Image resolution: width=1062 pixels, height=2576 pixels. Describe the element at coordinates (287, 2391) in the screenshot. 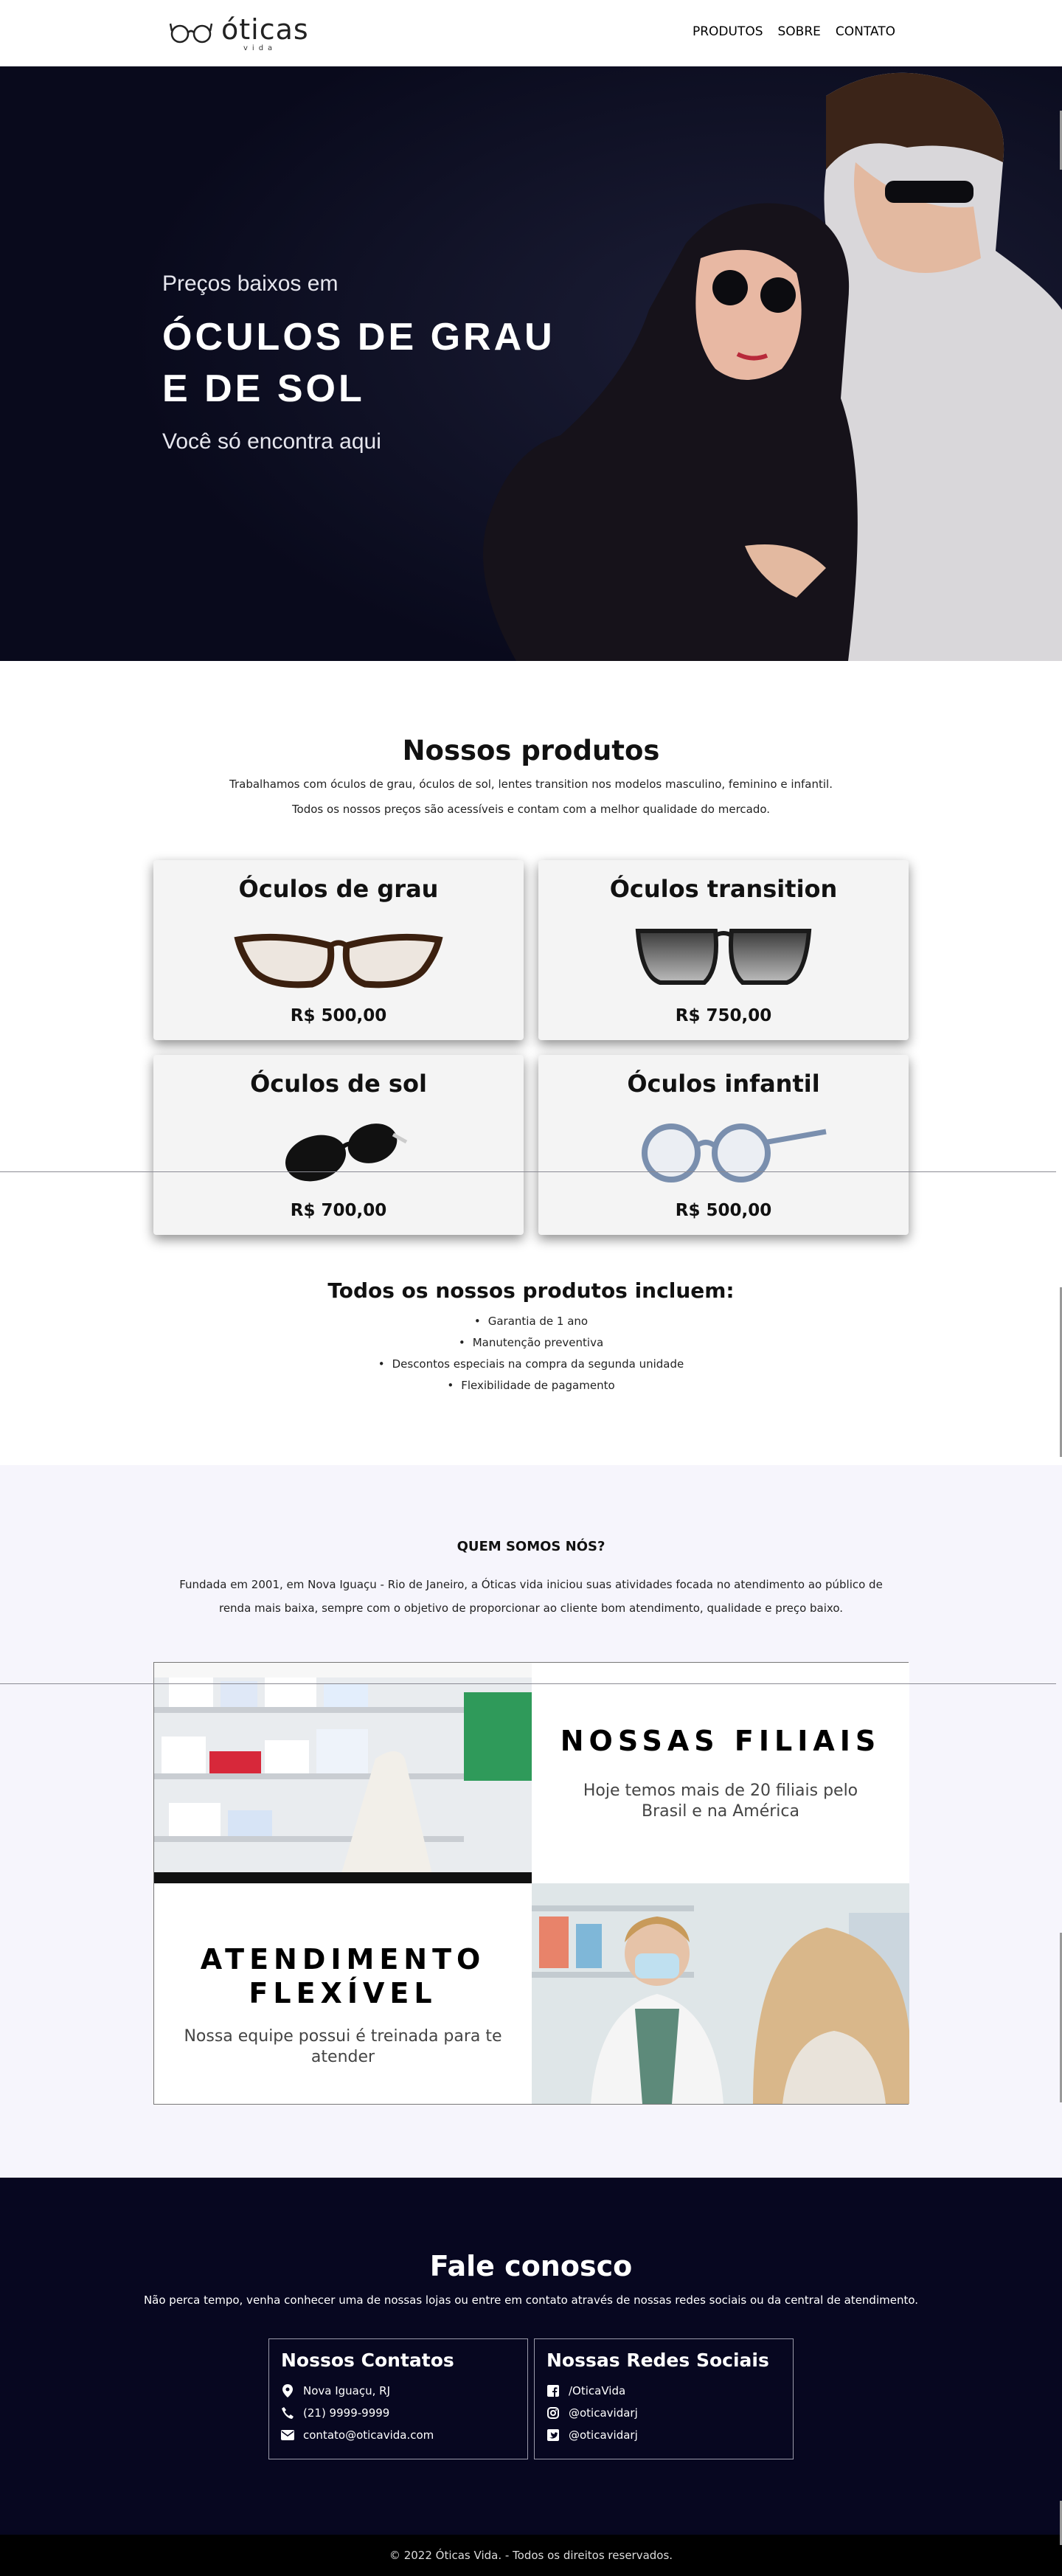

I see `map-pin-icon` at that location.